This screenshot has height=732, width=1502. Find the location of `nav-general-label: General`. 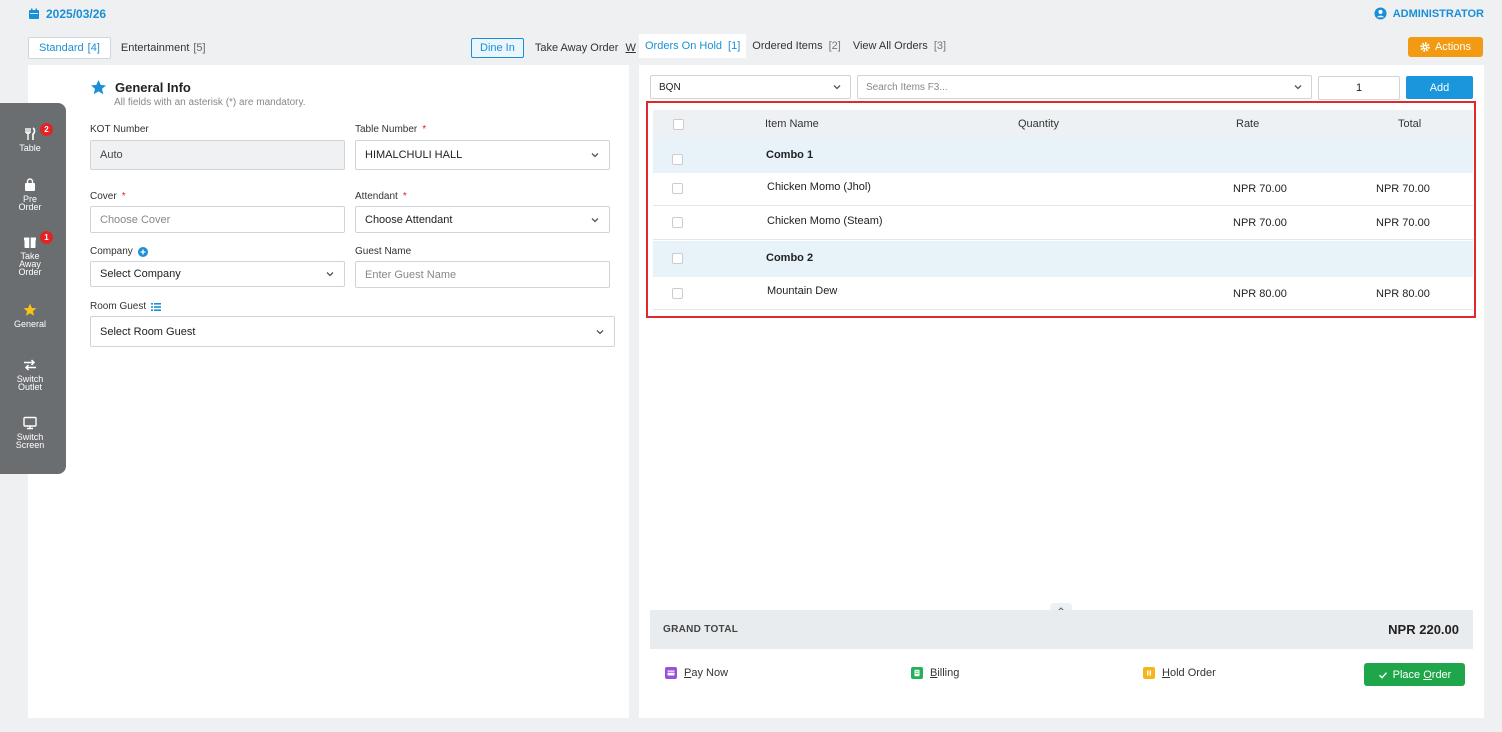

nav-general-label: General is located at coordinates (30, 324).